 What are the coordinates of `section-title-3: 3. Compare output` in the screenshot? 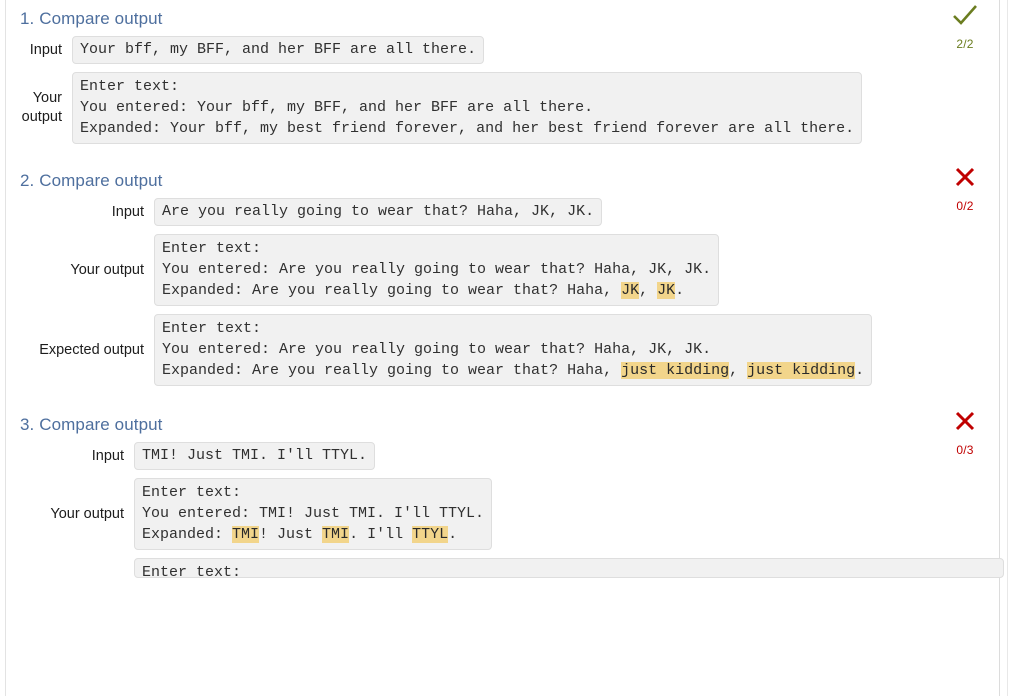 It's located at (91, 424).